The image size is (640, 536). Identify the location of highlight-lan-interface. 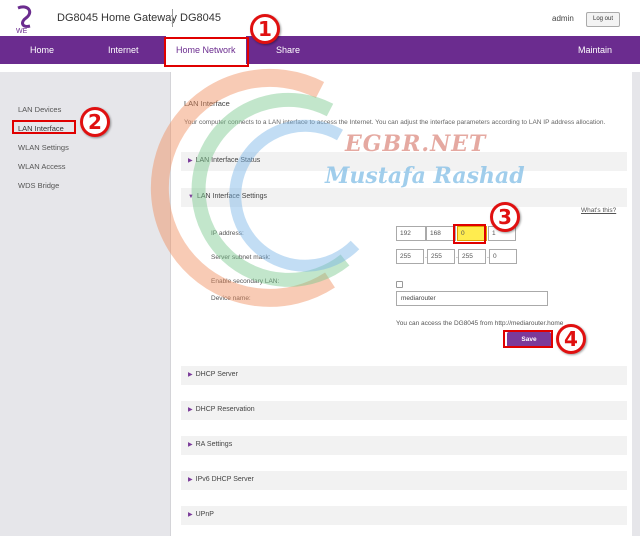
(44, 127).